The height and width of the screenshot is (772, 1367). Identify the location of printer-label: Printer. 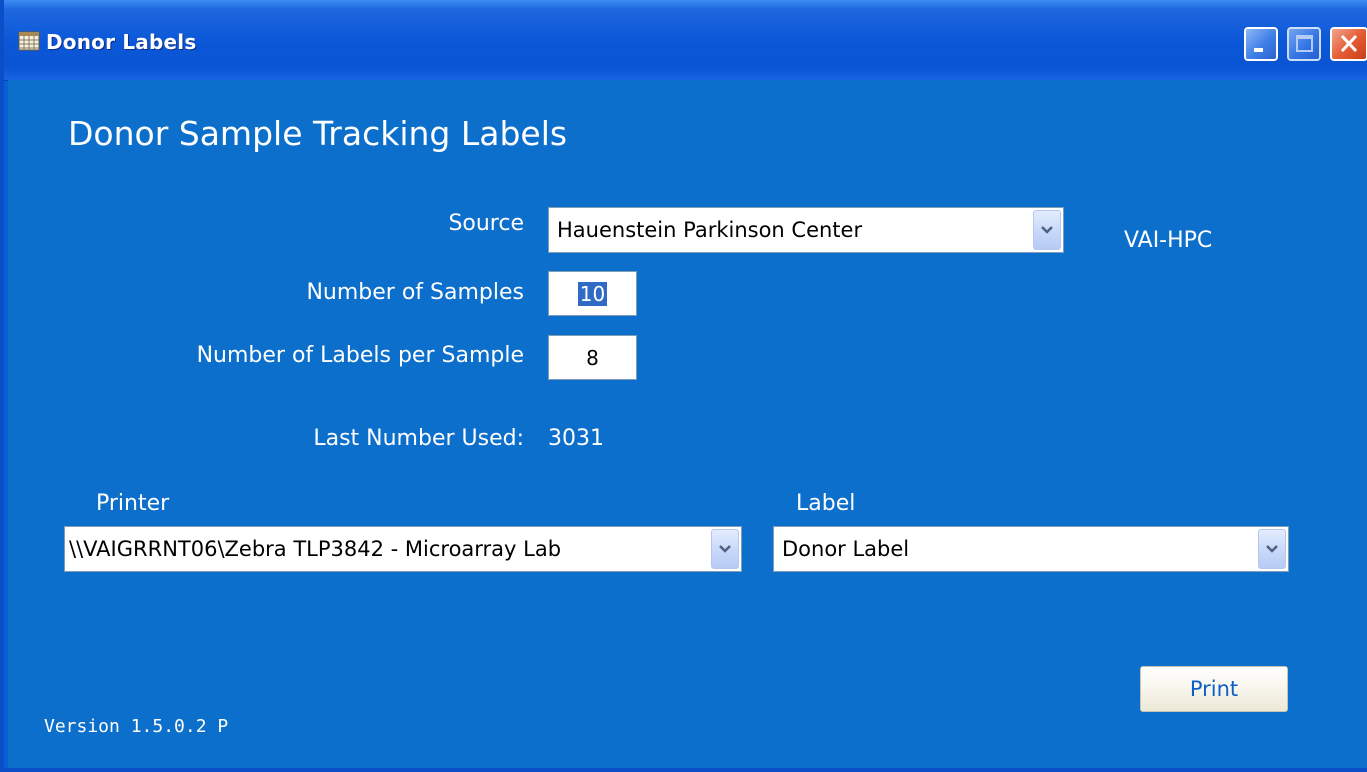
(133, 503).